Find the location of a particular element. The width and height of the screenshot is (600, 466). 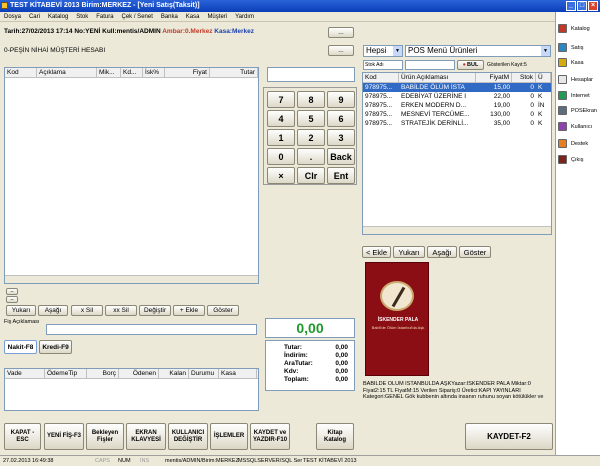

menu-dosya: Dosya is located at coordinates (12, 17).